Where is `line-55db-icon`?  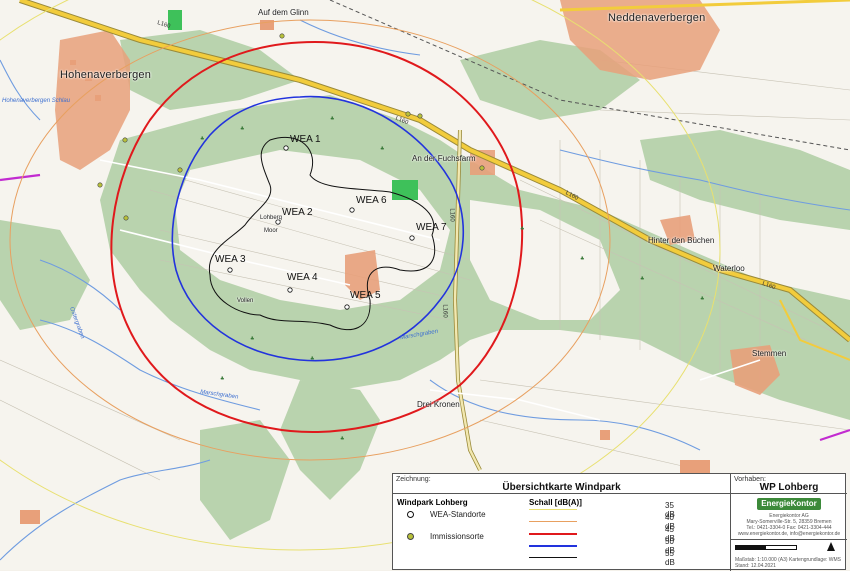
line-55db-icon is located at coordinates (553, 557).